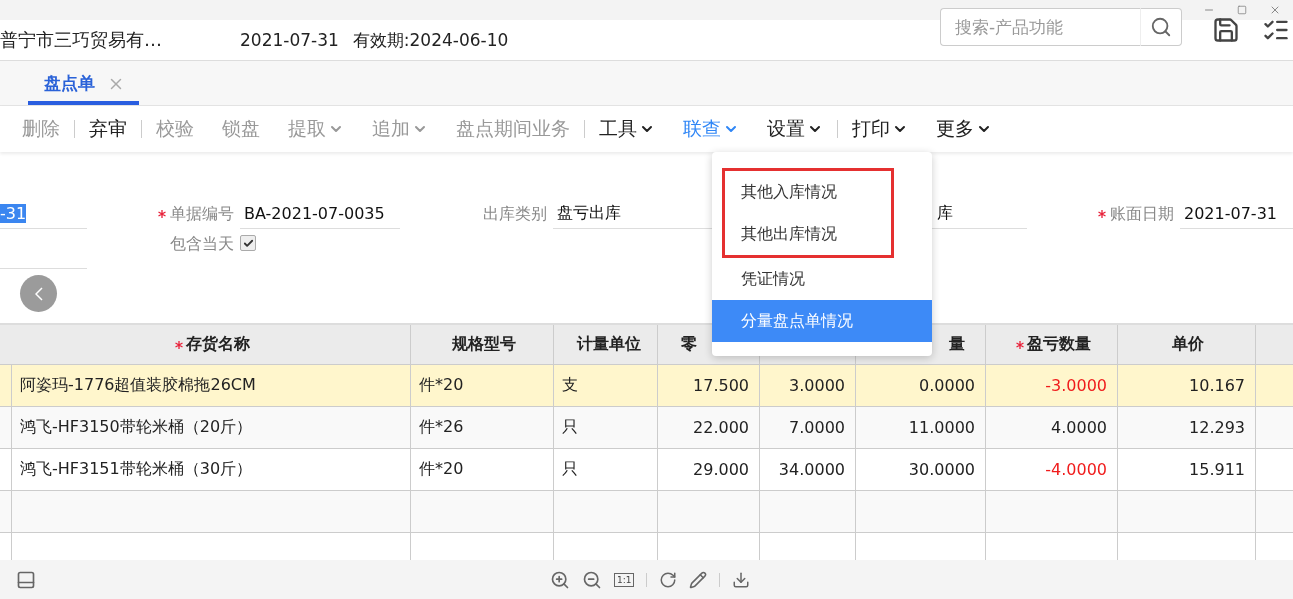  What do you see at coordinates (808, 428) in the screenshot?
I see `table-cell: 7.0000` at bounding box center [808, 428].